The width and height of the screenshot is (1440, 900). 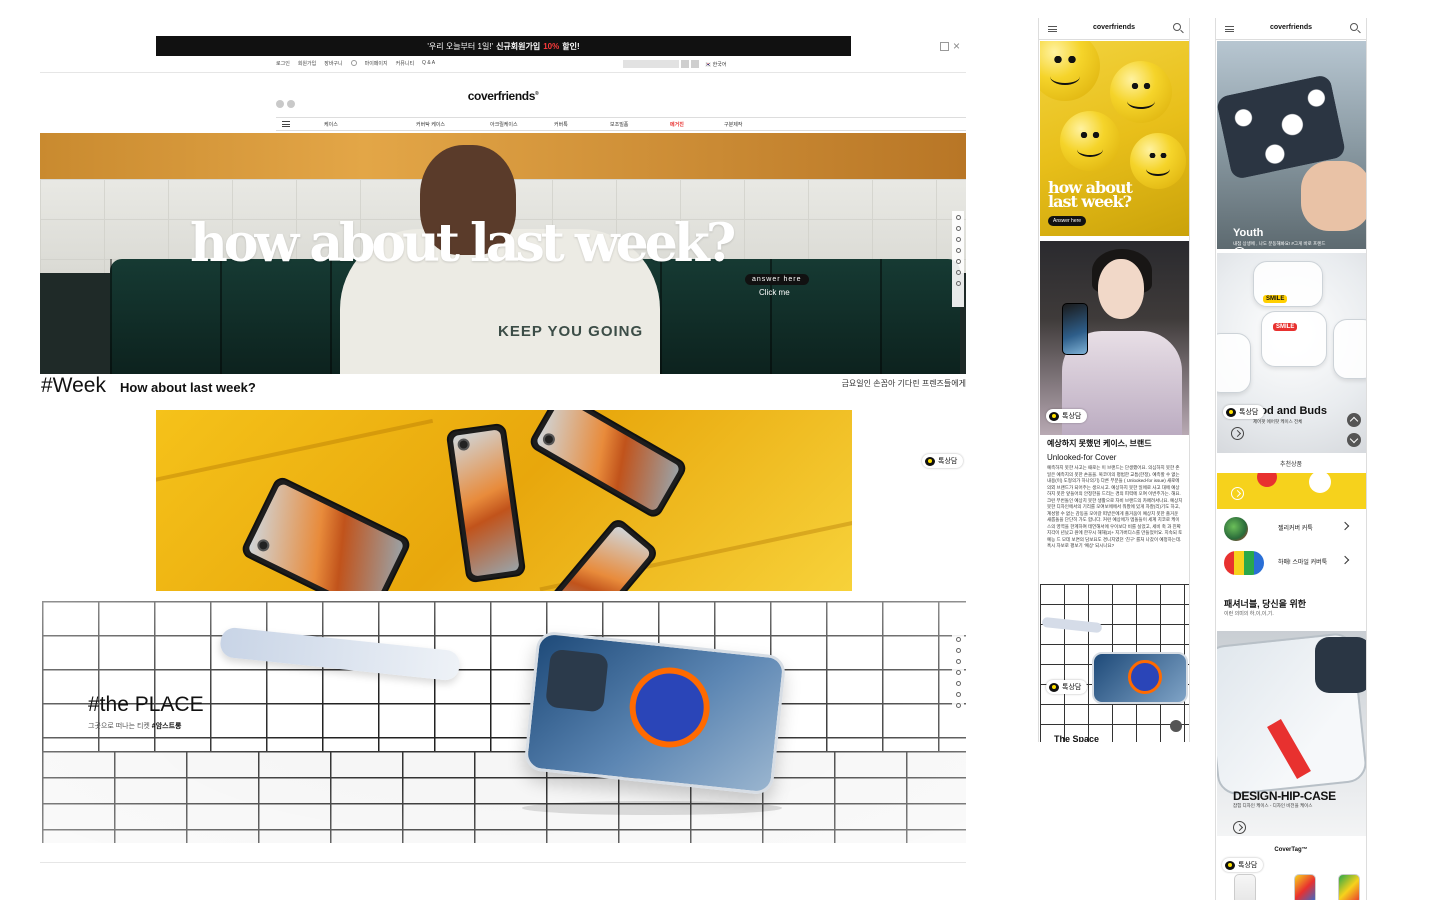 I want to click on smiley-hero: how about last week? Answer here, so click(x=1114, y=138).